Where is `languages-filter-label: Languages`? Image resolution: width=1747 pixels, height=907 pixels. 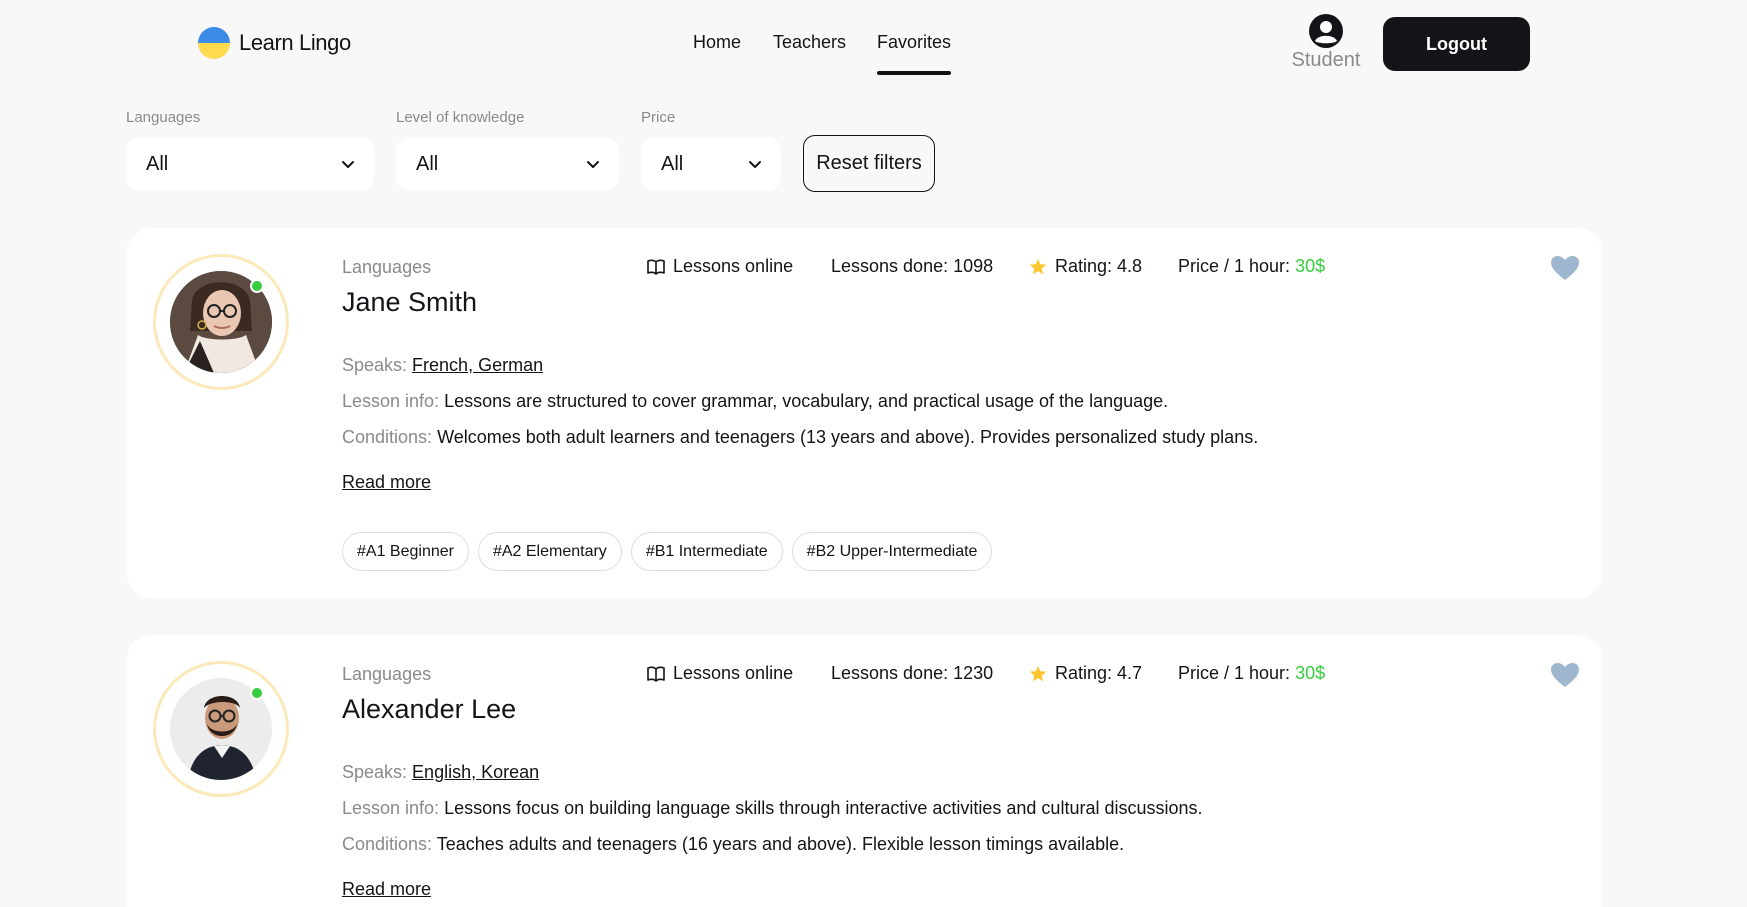
languages-filter-label: Languages is located at coordinates (163, 117).